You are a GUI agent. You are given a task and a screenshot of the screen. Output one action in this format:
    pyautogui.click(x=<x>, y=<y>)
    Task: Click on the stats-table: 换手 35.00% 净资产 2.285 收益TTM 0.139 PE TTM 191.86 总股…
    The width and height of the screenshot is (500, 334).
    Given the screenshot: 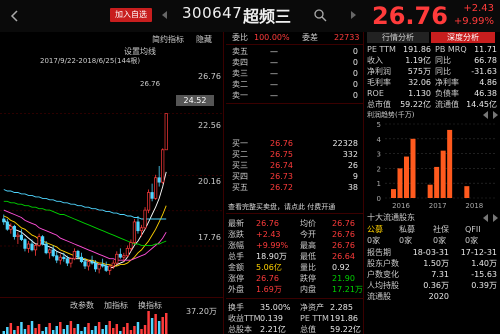 What is the action you would take?
    pyautogui.click(x=295, y=318)
    